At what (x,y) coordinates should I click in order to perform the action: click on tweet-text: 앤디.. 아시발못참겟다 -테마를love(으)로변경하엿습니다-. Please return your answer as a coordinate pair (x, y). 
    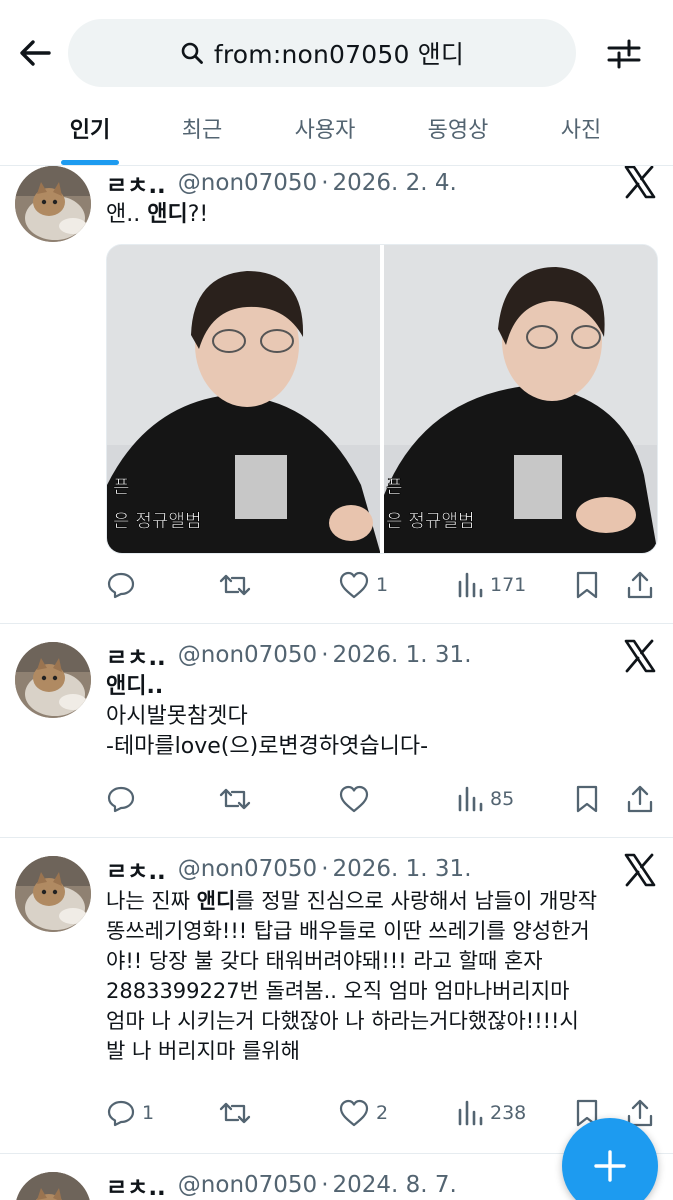
    Looking at the image, I should click on (267, 716).